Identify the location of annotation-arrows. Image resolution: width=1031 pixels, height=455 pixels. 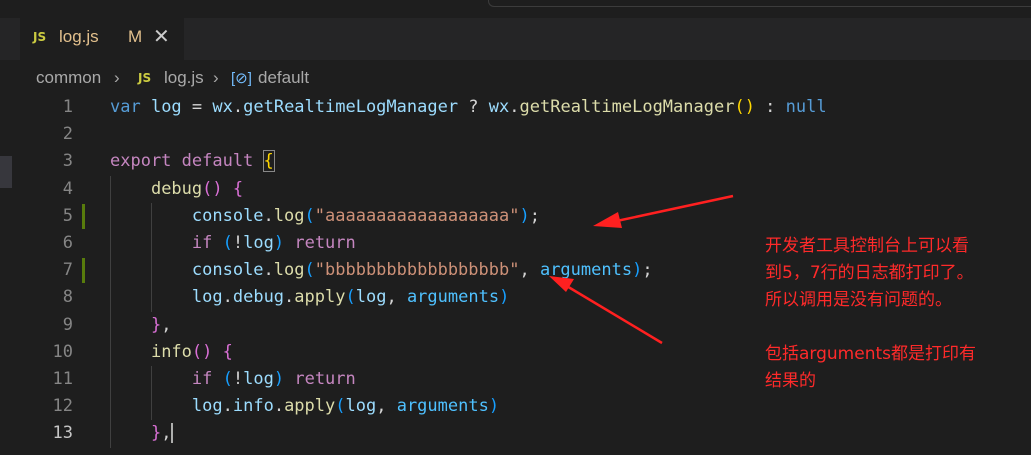
(641, 269).